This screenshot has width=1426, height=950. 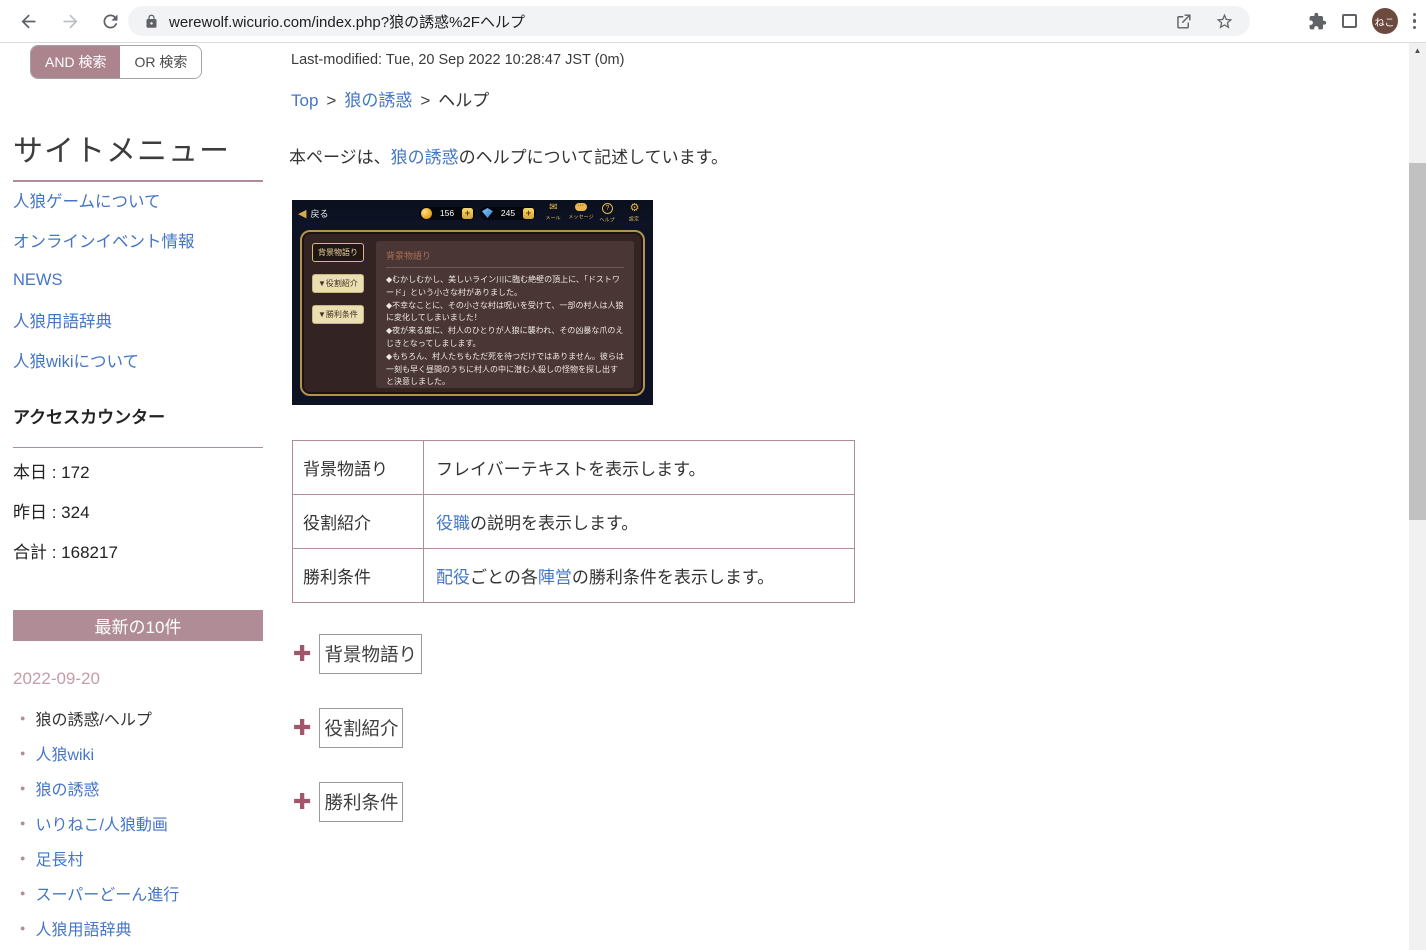 What do you see at coordinates (580, 217) in the screenshot?
I see `nav-icon-label: メッセージ` at bounding box center [580, 217].